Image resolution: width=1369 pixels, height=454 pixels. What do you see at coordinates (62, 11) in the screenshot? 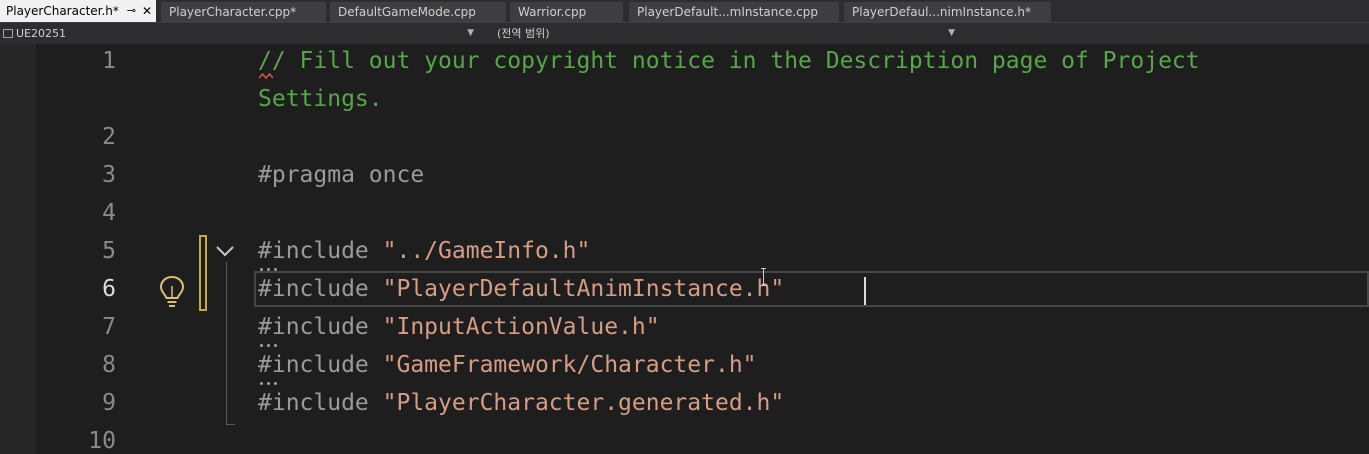
I see `tab-label: PlayerCharacter.h*` at bounding box center [62, 11].